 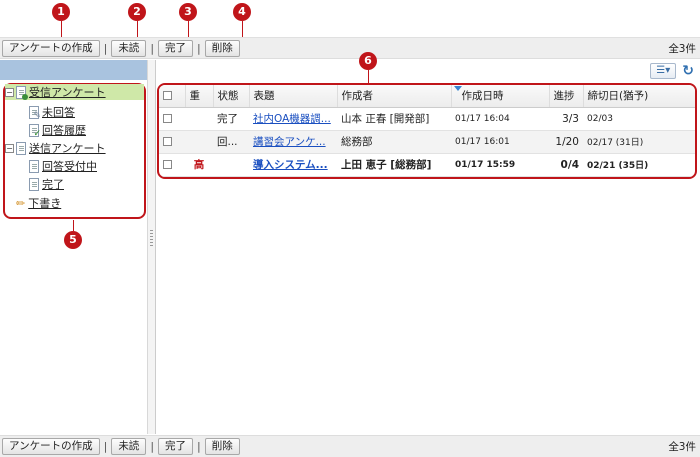 What do you see at coordinates (242, 12) in the screenshot?
I see `callout-4: 4` at bounding box center [242, 12].